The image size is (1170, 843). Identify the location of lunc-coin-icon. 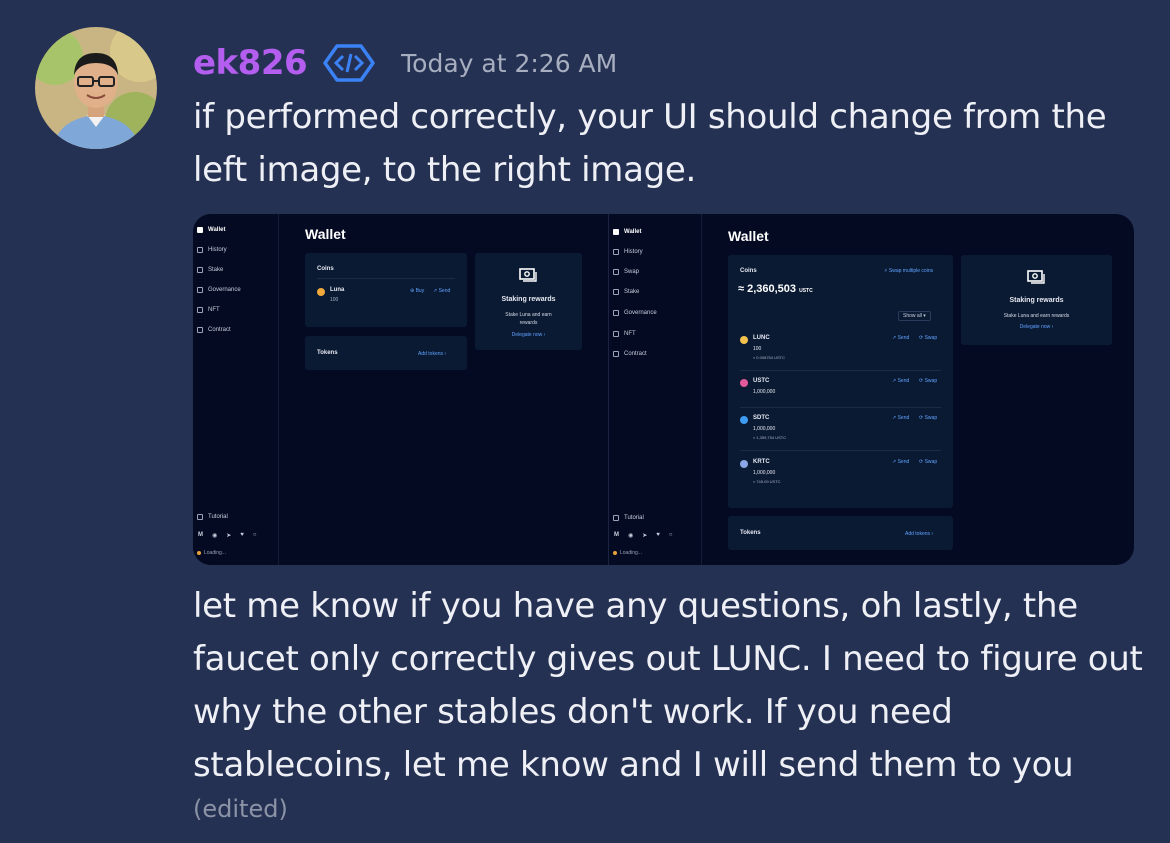
(744, 340).